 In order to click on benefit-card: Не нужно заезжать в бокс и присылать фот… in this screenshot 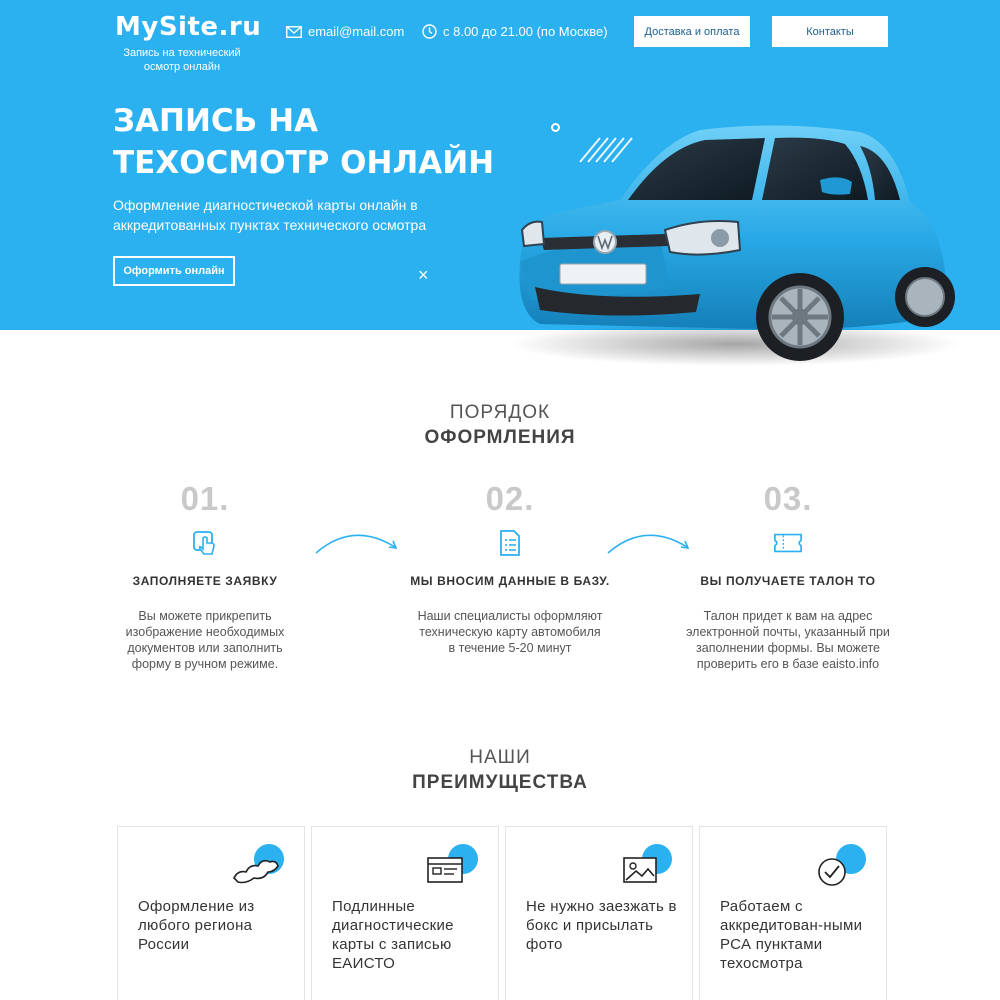, I will do `click(599, 913)`.